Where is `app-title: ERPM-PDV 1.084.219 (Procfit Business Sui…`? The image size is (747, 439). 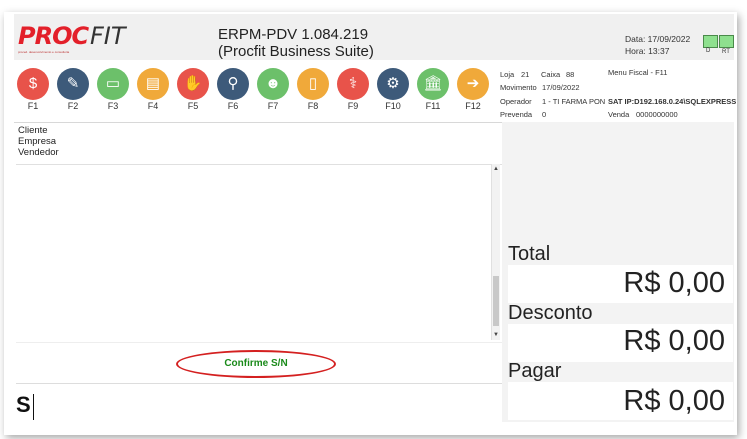
app-title: ERPM-PDV 1.084.219 (Procfit Business Sui… is located at coordinates (296, 43).